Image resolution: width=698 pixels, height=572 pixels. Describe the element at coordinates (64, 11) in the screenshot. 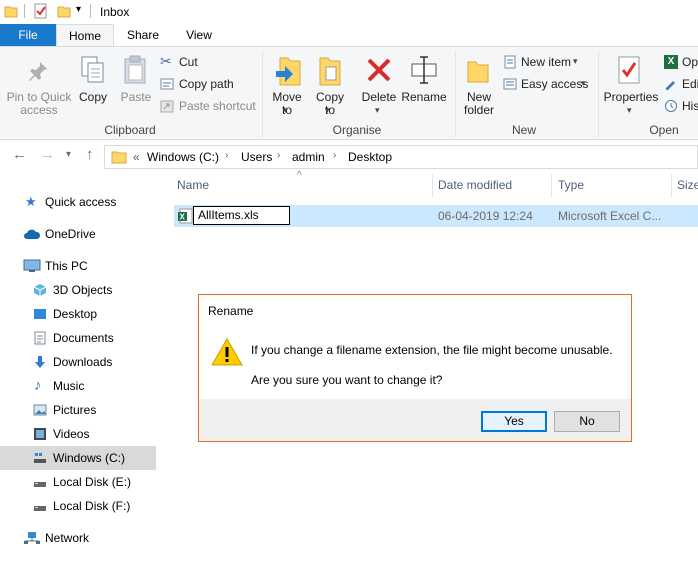

I see `new-folder-qat-icon` at that location.